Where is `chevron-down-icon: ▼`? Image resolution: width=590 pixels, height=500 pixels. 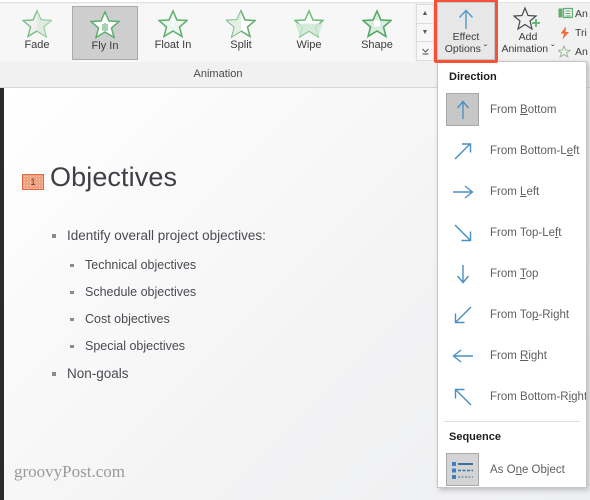
chevron-down-icon: ▼ is located at coordinates (425, 32).